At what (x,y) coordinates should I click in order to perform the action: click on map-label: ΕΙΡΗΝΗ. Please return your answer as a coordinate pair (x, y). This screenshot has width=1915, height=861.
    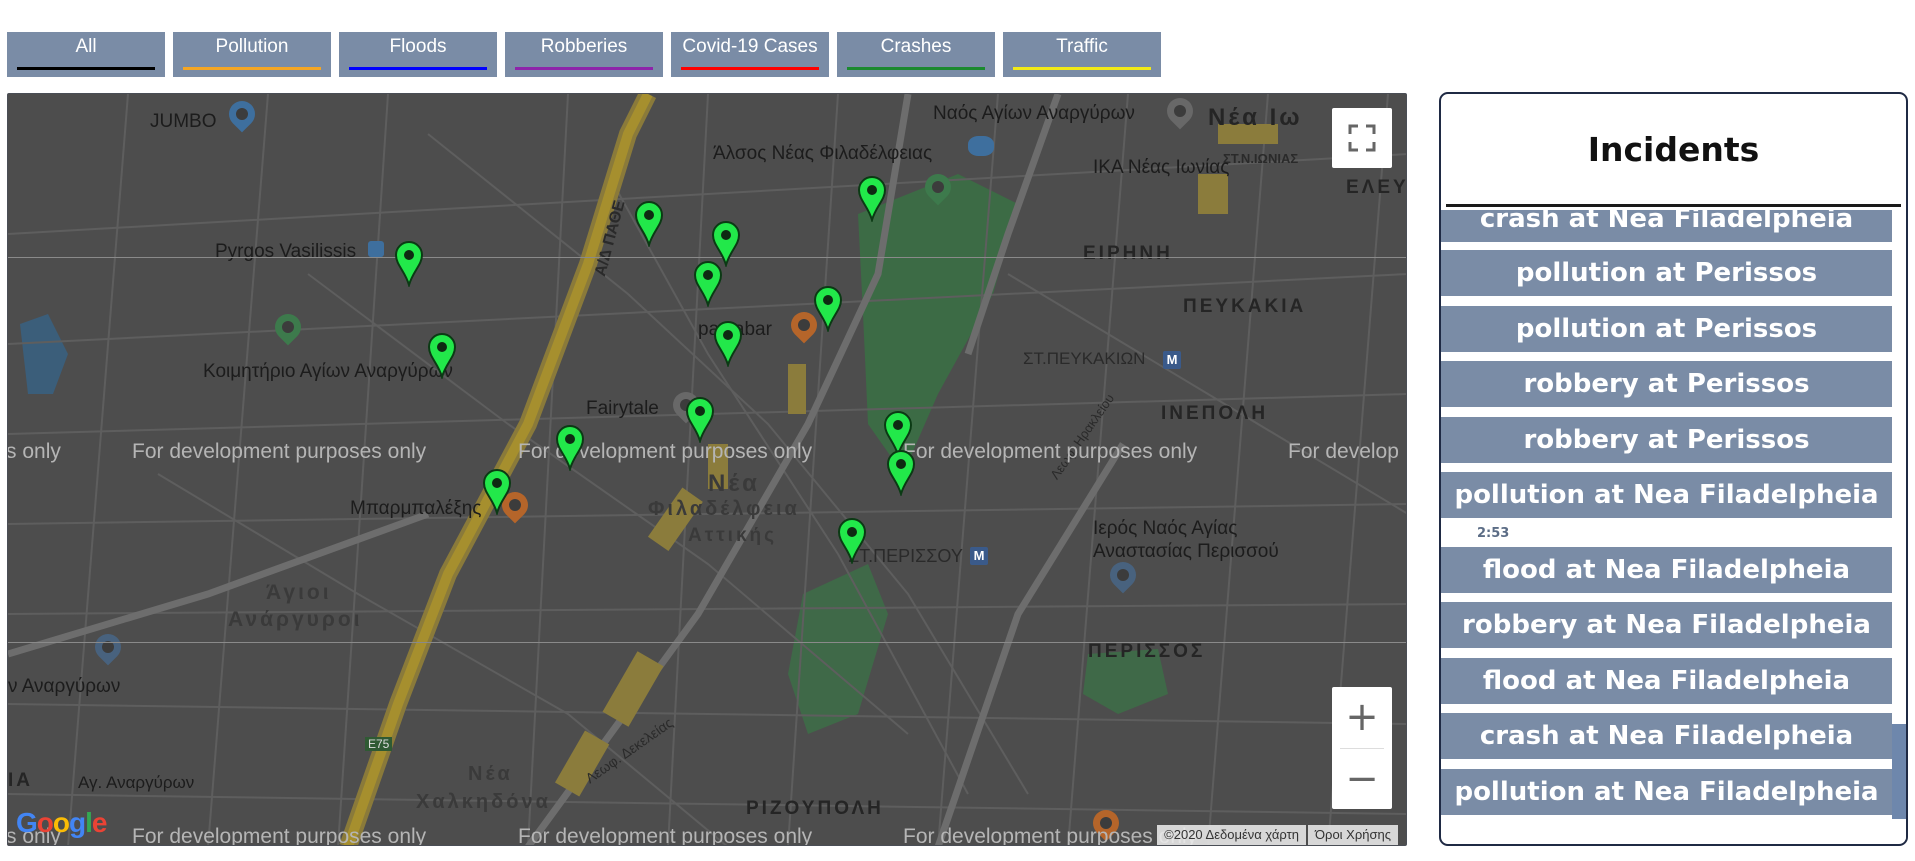
    Looking at the image, I should click on (1128, 253).